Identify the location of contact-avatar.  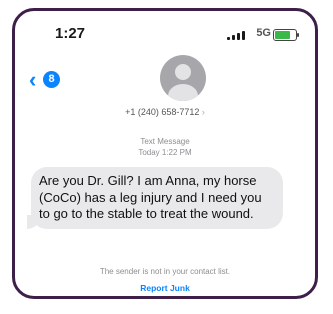
(183, 78).